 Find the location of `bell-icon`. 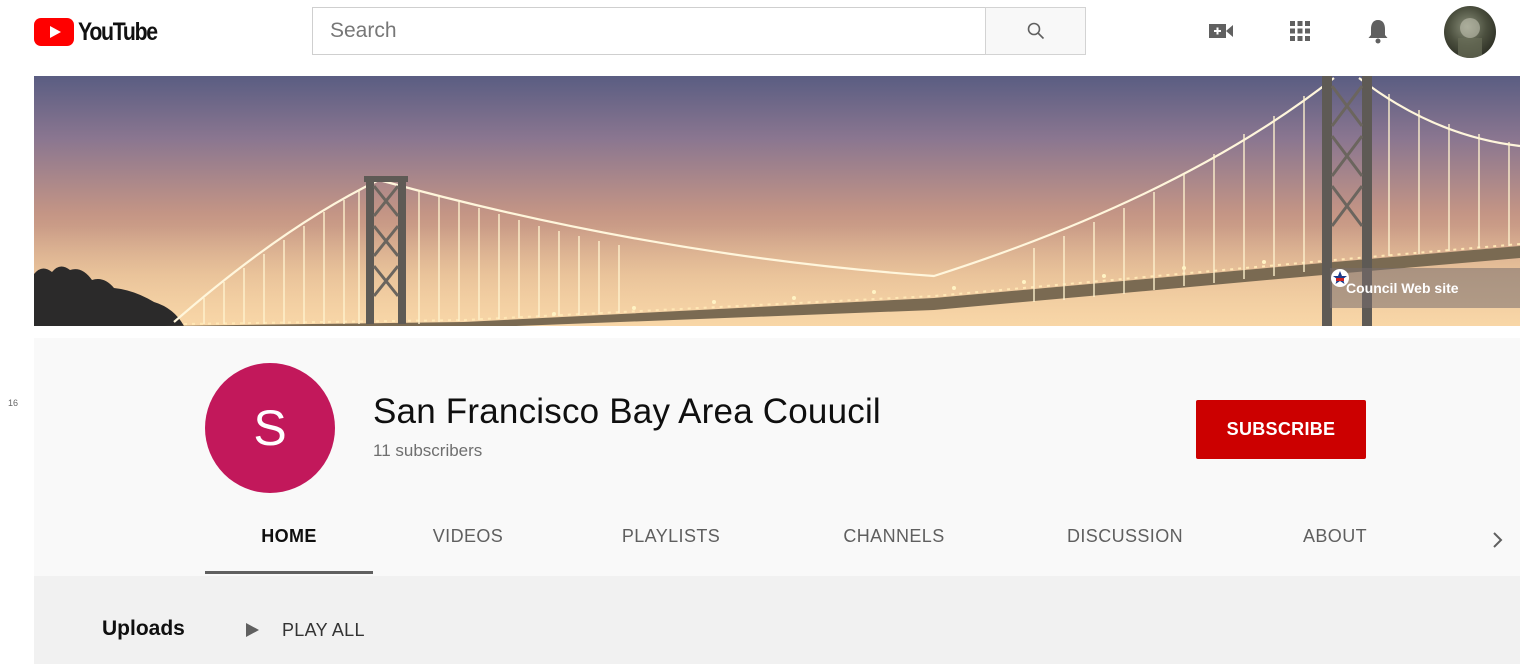

bell-icon is located at coordinates (1378, 32).